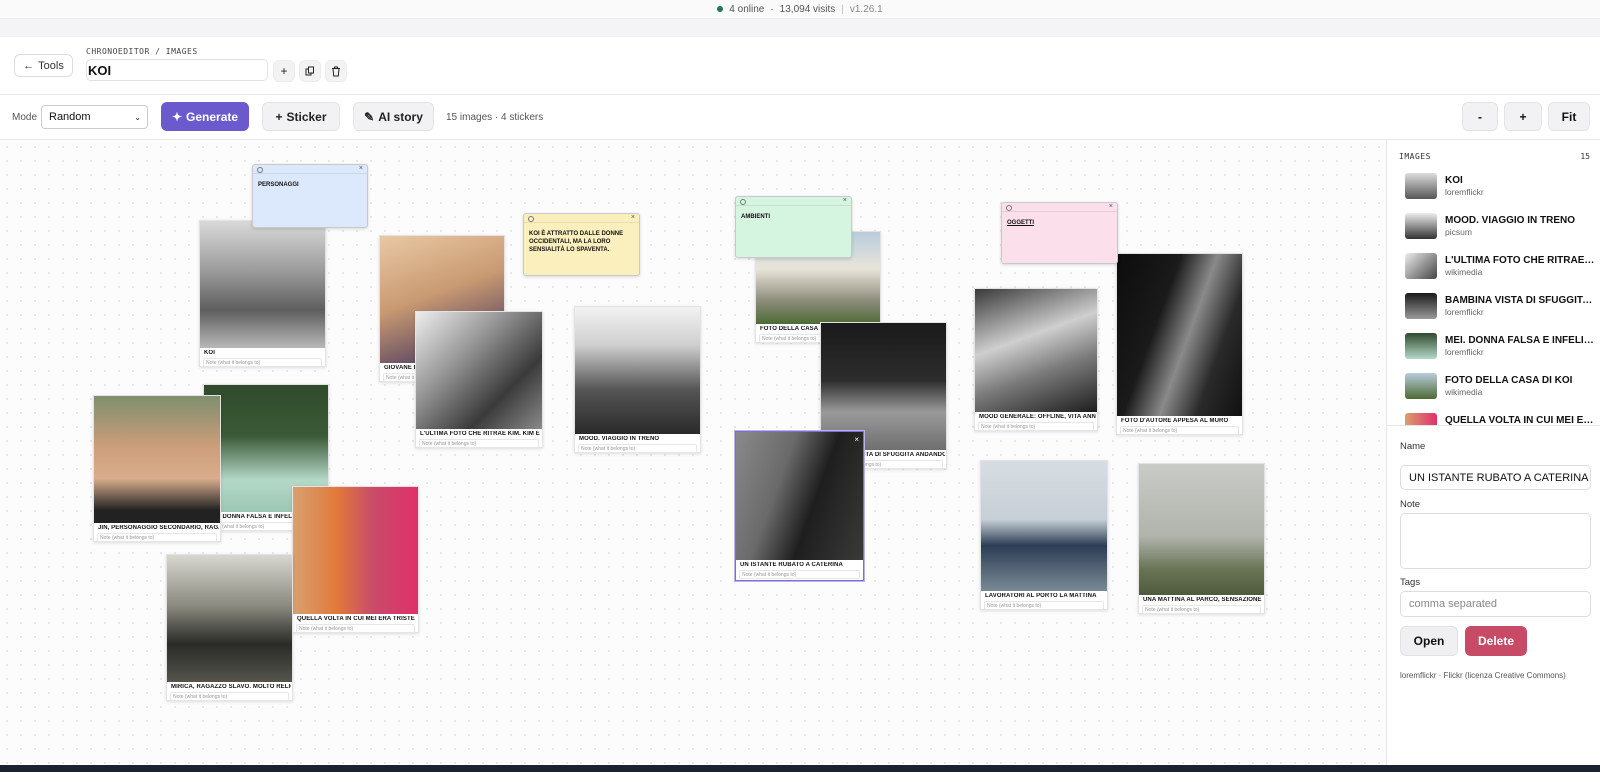 This screenshot has width=1600, height=772. What do you see at coordinates (301, 116) in the screenshot?
I see `add-sticker-button: + Sticker` at bounding box center [301, 116].